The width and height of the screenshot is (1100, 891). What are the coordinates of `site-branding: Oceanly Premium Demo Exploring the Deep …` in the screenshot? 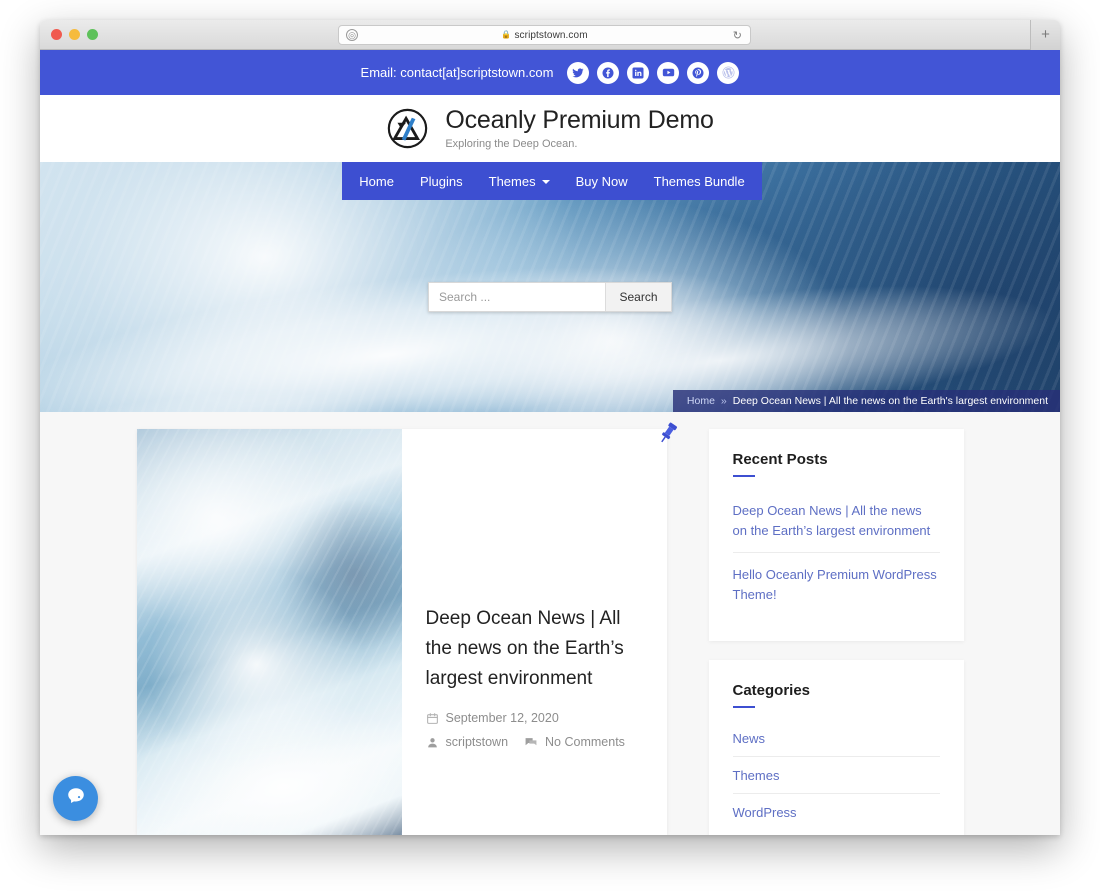 It's located at (579, 128).